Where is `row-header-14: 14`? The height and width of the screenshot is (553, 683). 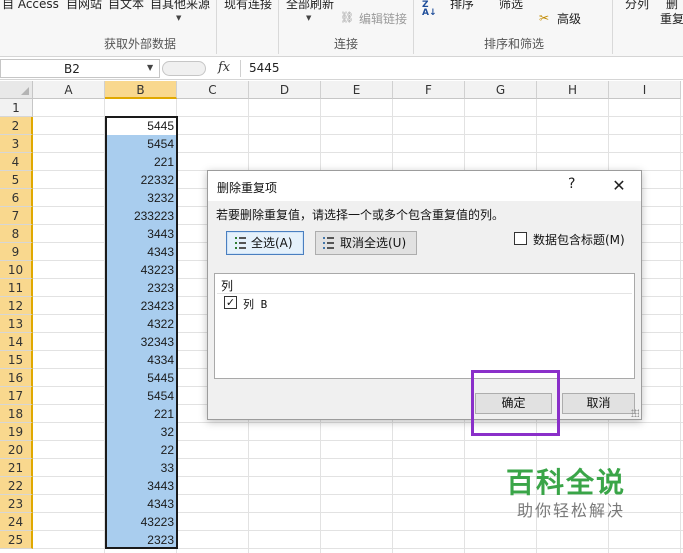 row-header-14: 14 is located at coordinates (16, 342).